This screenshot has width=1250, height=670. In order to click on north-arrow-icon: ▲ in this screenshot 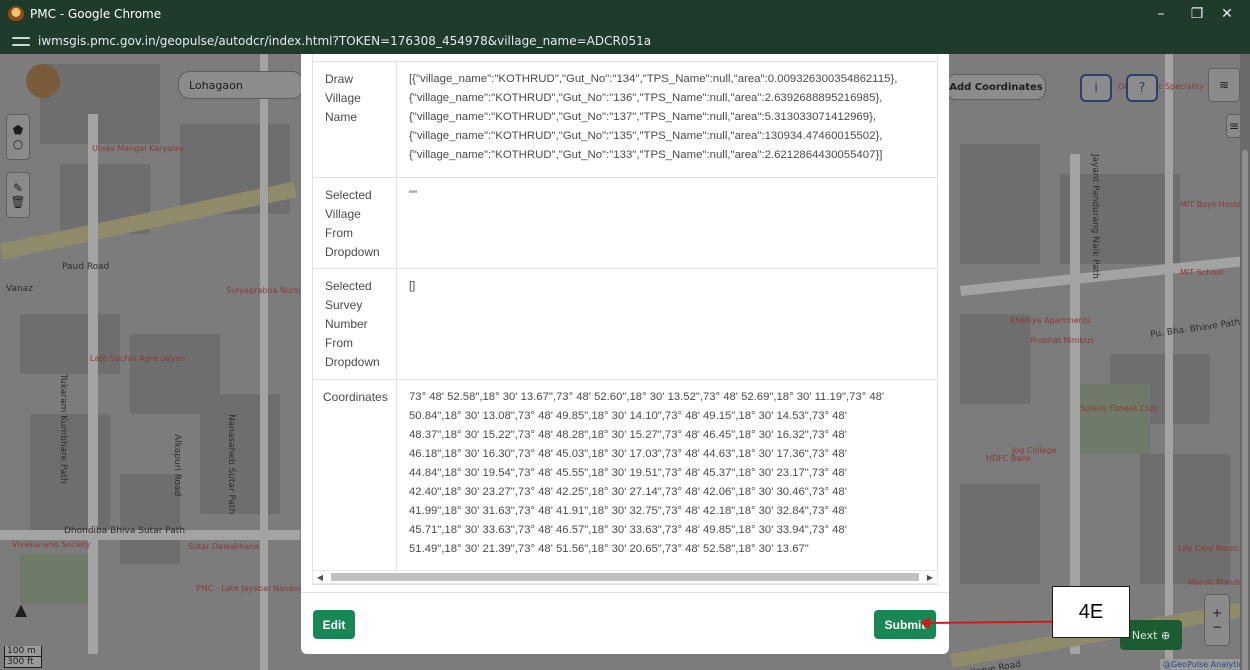, I will do `click(21, 609)`.